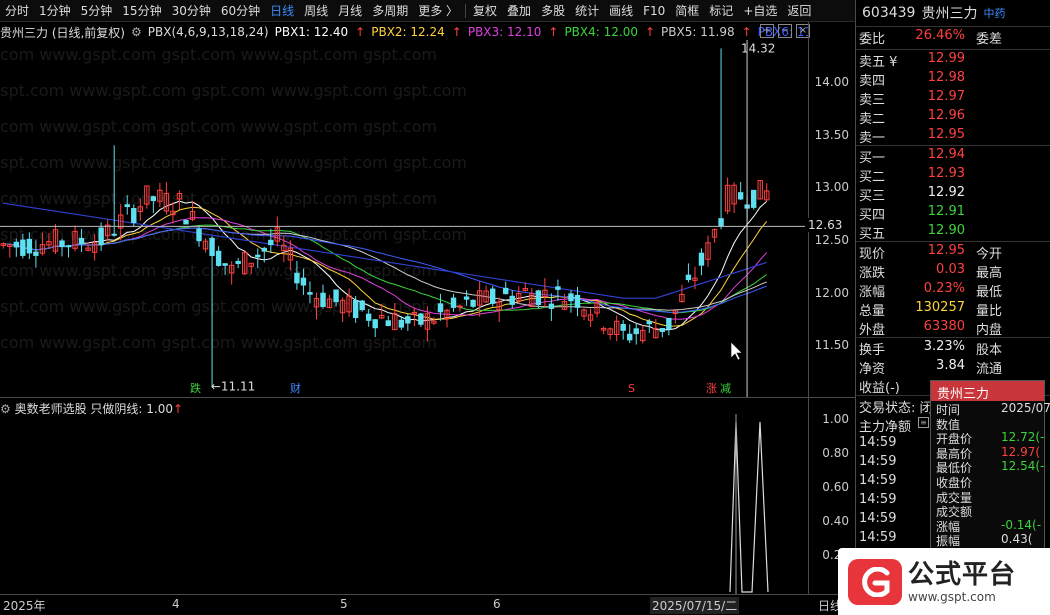 The height and width of the screenshot is (615, 1050). Describe the element at coordinates (994, 13) in the screenshot. I see `sector-tag: 中药` at that location.